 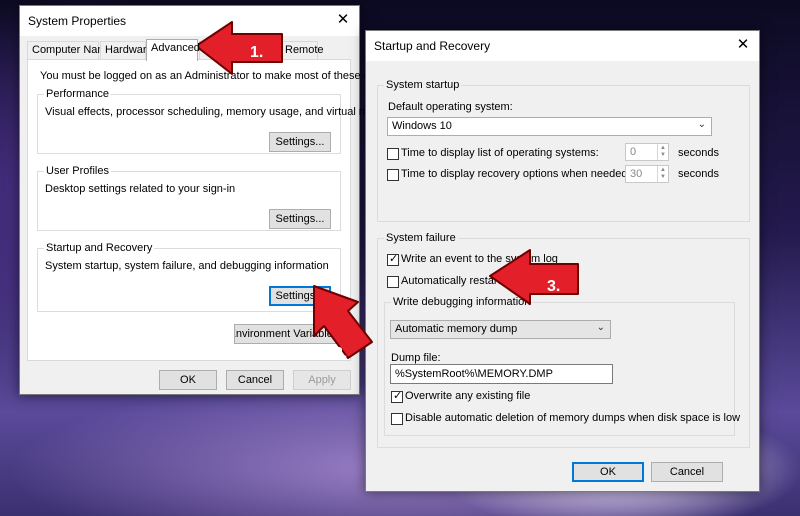 What do you see at coordinates (77, 21) in the screenshot?
I see `window-title: System Properties` at bounding box center [77, 21].